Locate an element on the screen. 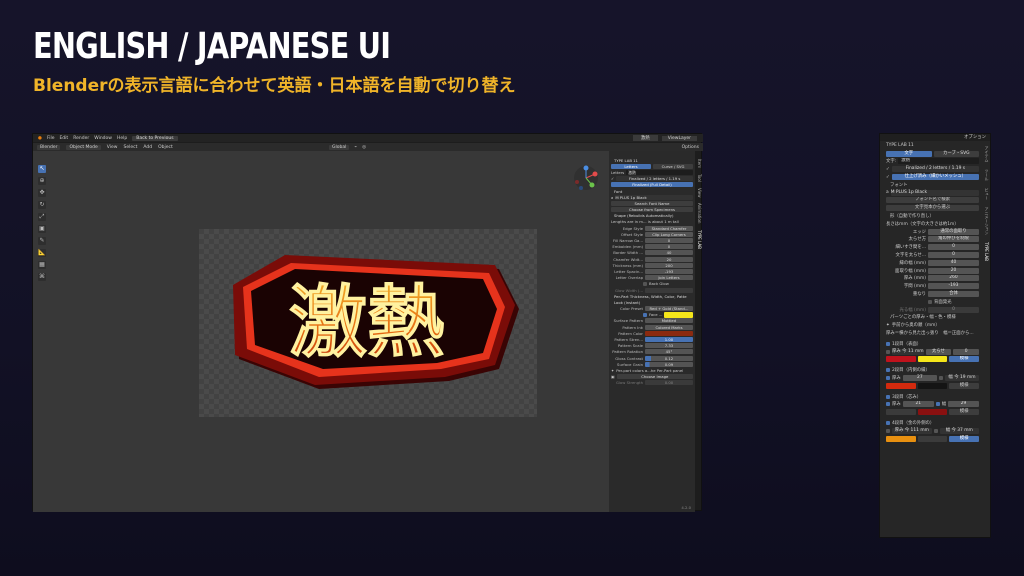  tab-tool-jp: ツール is located at coordinates (987, 175).